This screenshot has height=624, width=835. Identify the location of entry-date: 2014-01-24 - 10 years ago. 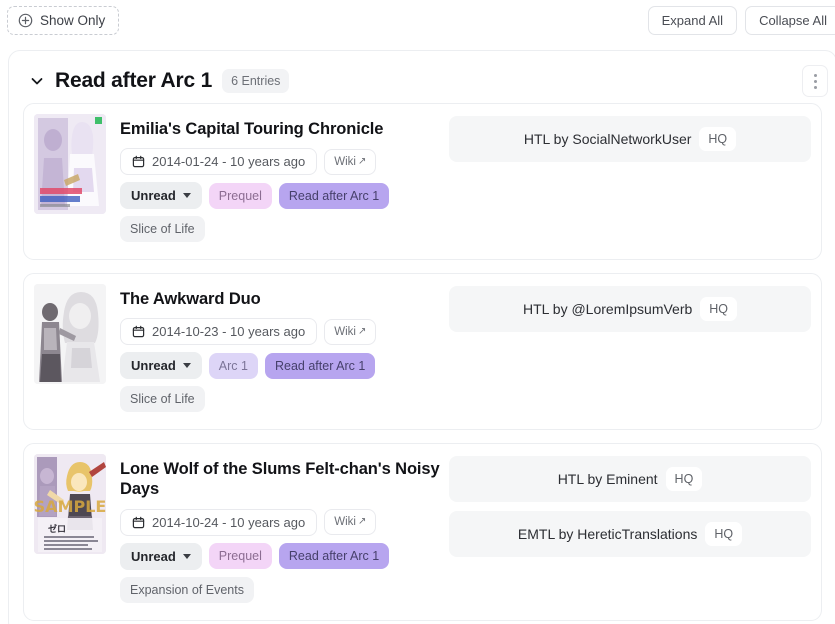
(219, 162).